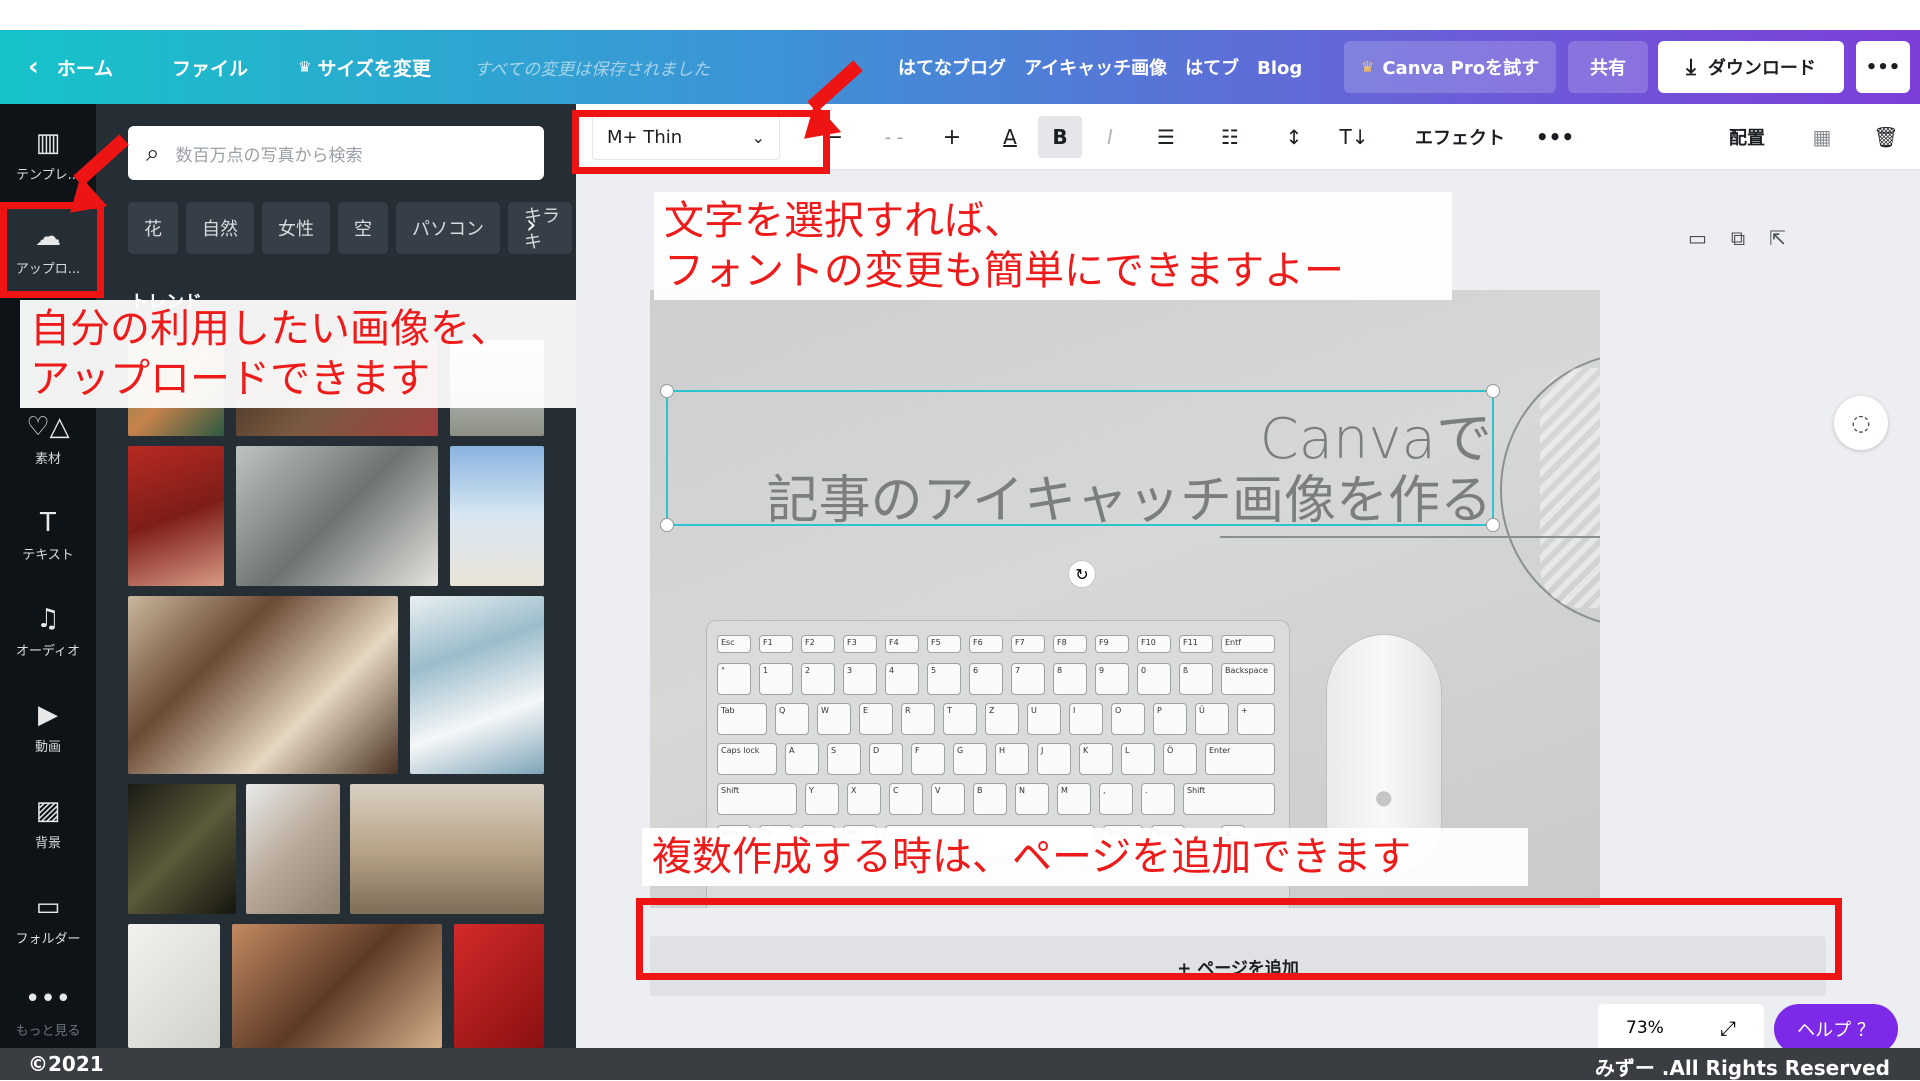 The height and width of the screenshot is (1081, 1920). Describe the element at coordinates (1367, 67) in the screenshot. I see `crown-icon: ♛` at that location.